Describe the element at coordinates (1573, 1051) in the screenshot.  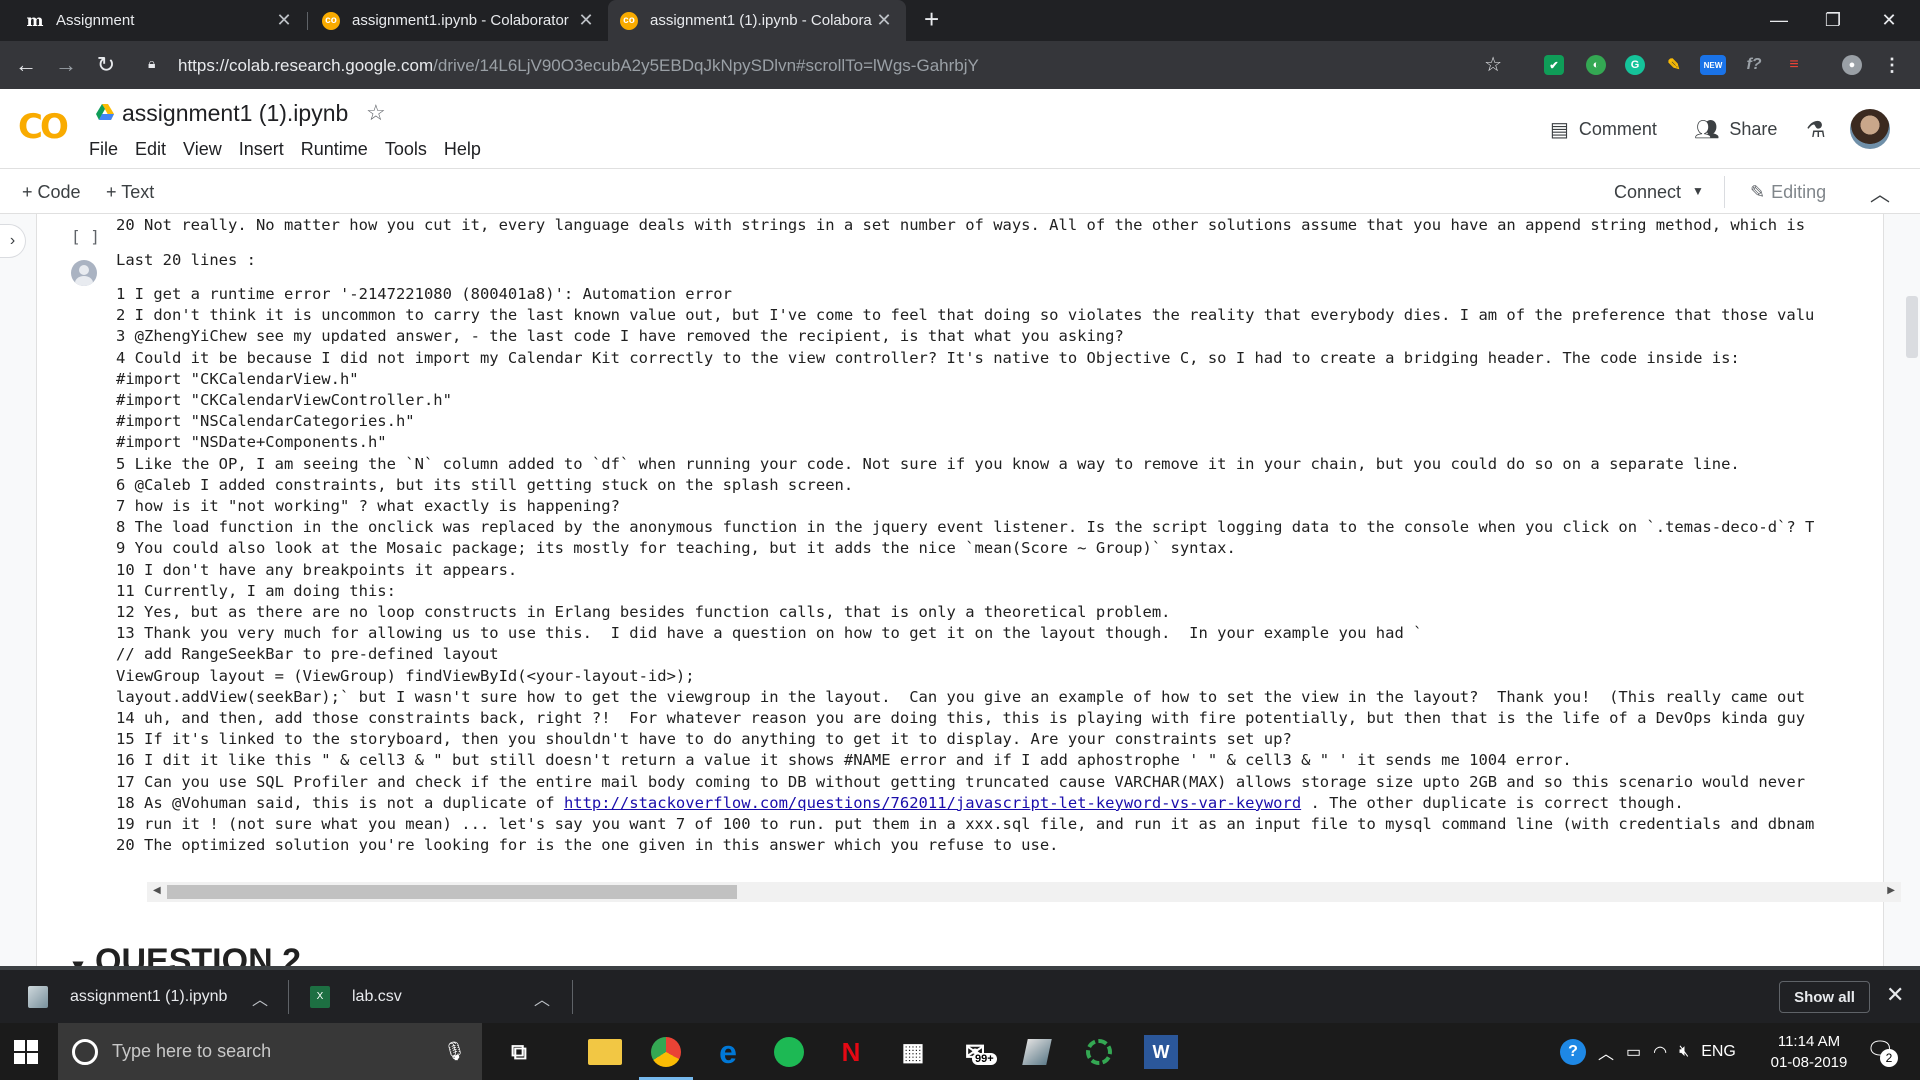
I see `help-icon: ?` at that location.